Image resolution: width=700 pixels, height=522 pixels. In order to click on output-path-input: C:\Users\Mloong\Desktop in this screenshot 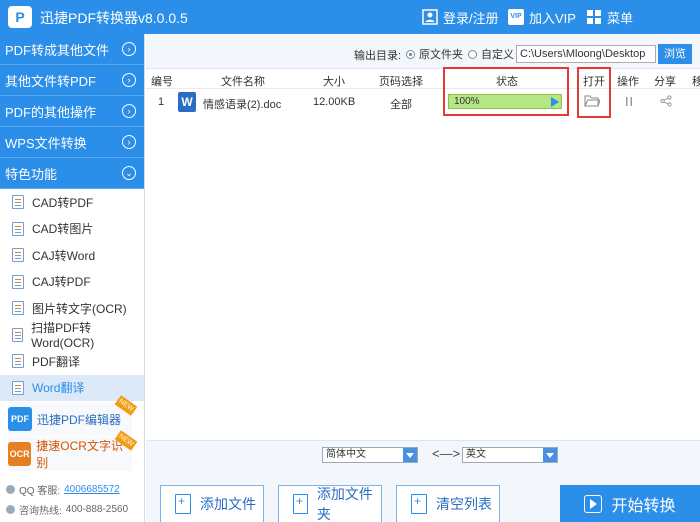, I will do `click(586, 54)`.